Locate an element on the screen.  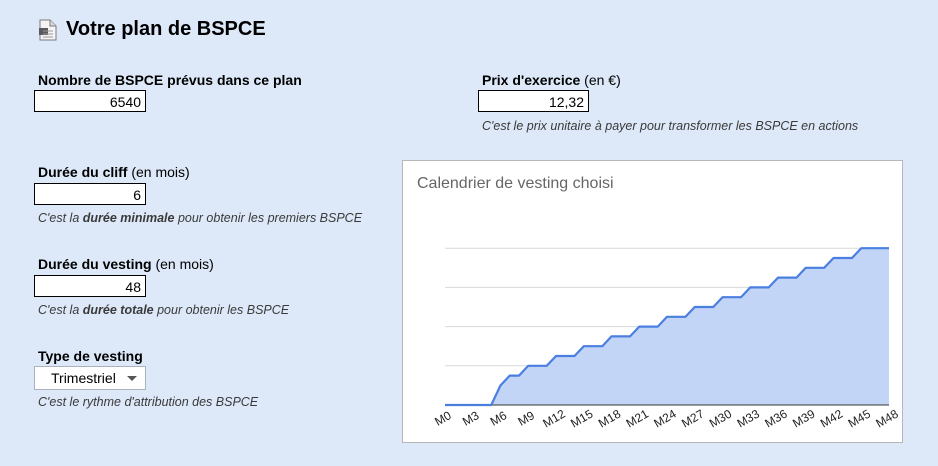
vesting-type-value: Trimestriel is located at coordinates (83, 378).